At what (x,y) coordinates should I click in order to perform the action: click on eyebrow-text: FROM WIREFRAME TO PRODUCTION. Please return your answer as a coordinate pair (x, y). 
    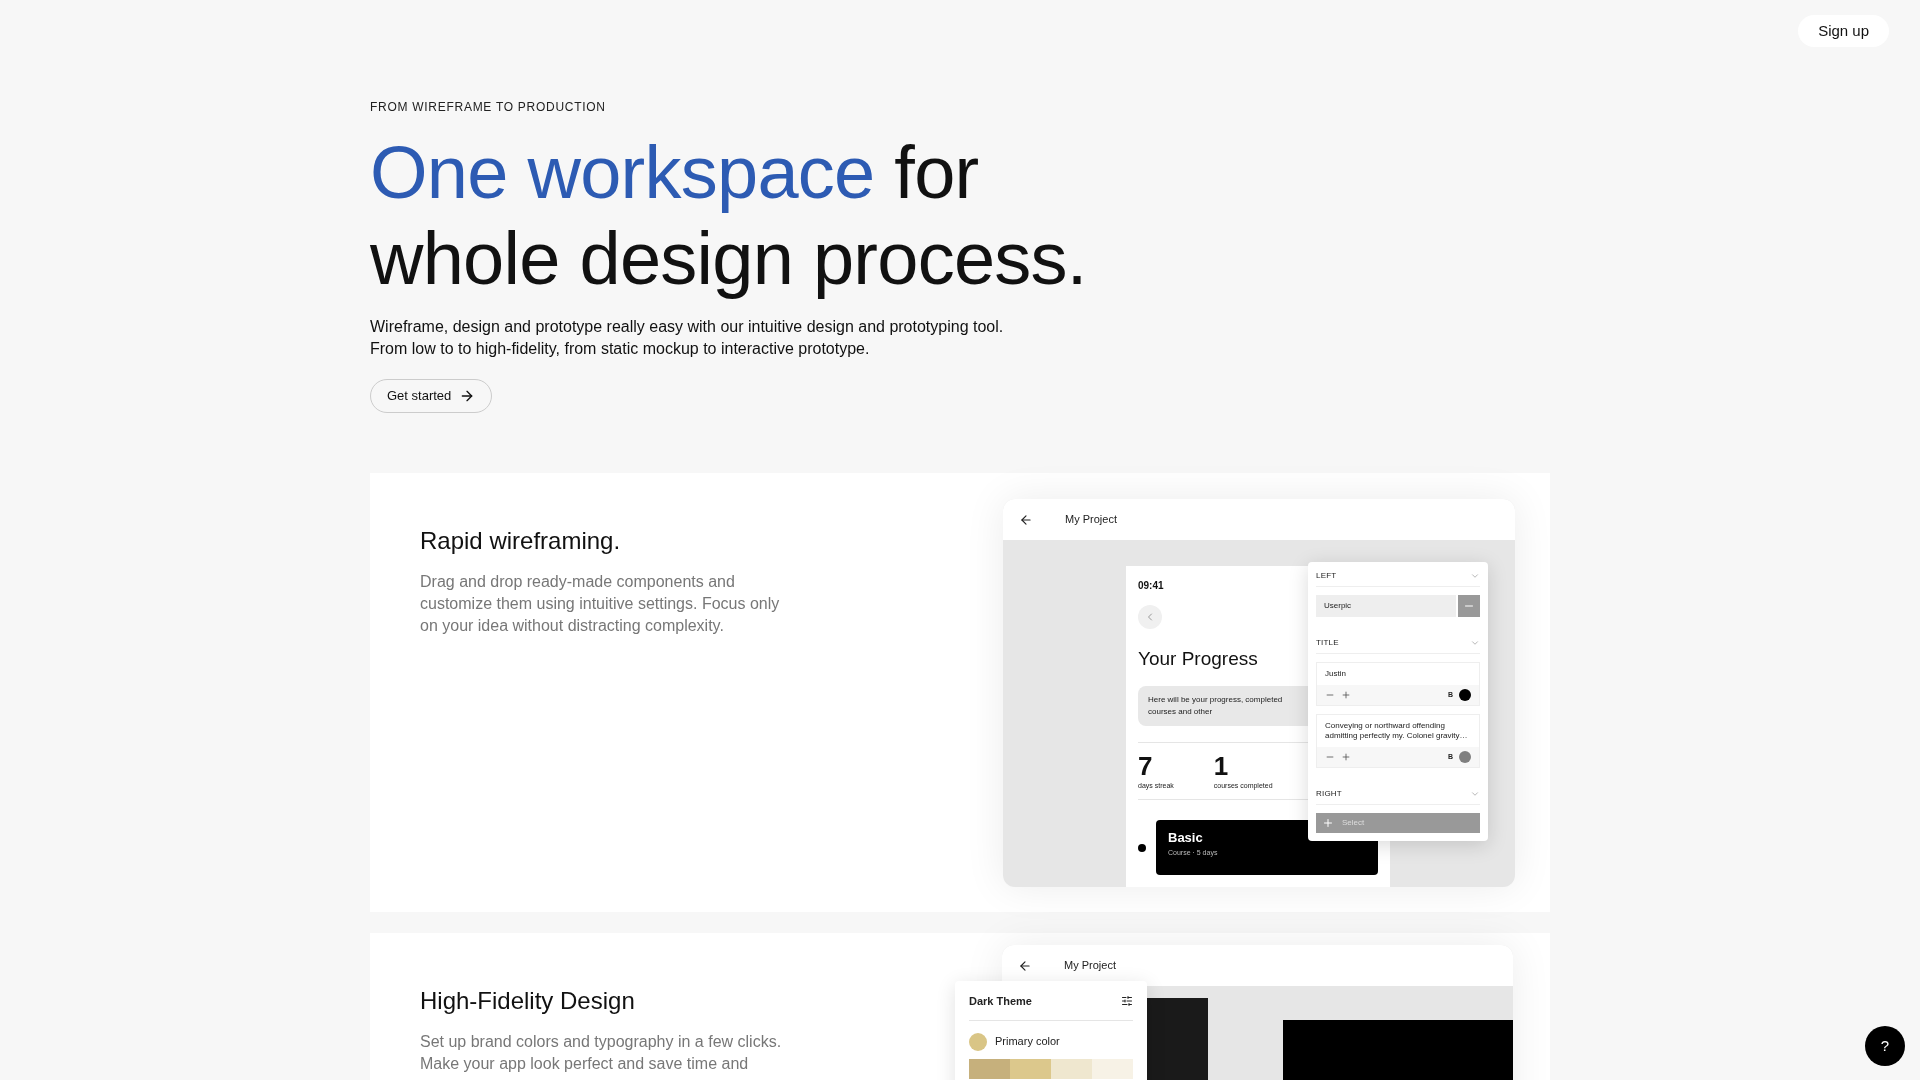
    Looking at the image, I should click on (488, 107).